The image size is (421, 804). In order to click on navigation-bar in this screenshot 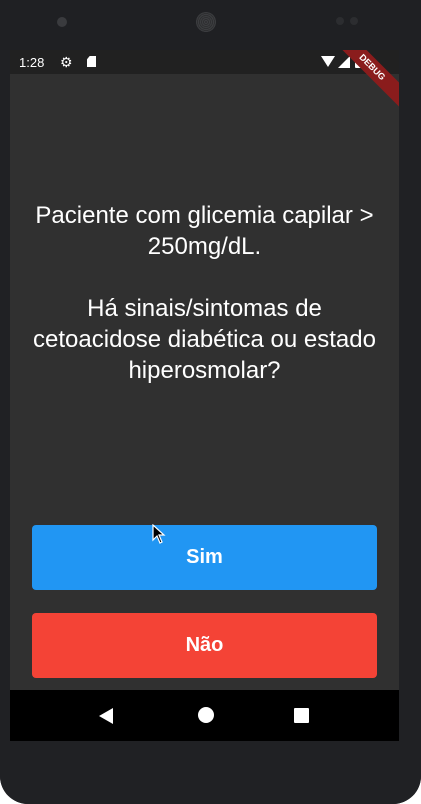, I will do `click(204, 715)`.